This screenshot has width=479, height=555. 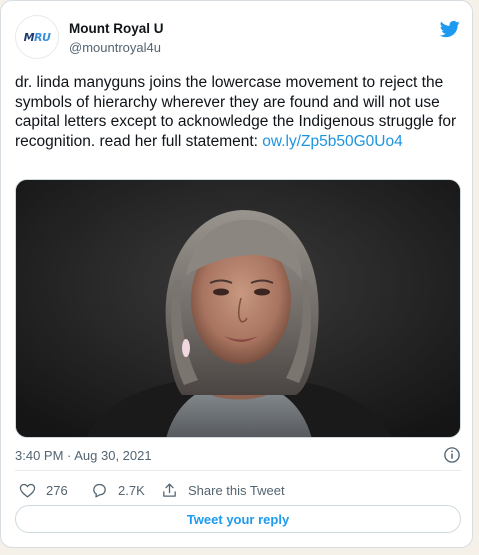 I want to click on info-icon, so click(x=452, y=455).